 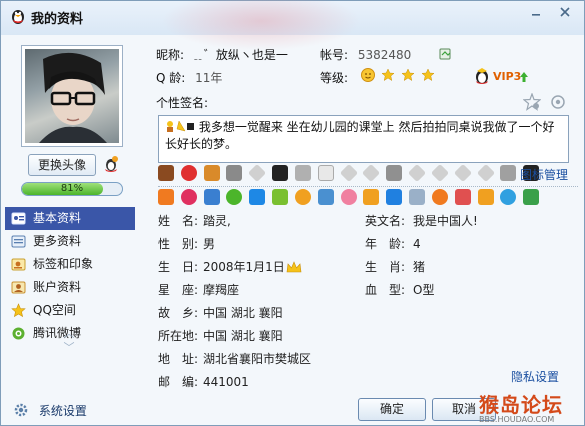 I want to click on nav-scroll-arrows: ︿ ﹀, so click(x=69, y=341).